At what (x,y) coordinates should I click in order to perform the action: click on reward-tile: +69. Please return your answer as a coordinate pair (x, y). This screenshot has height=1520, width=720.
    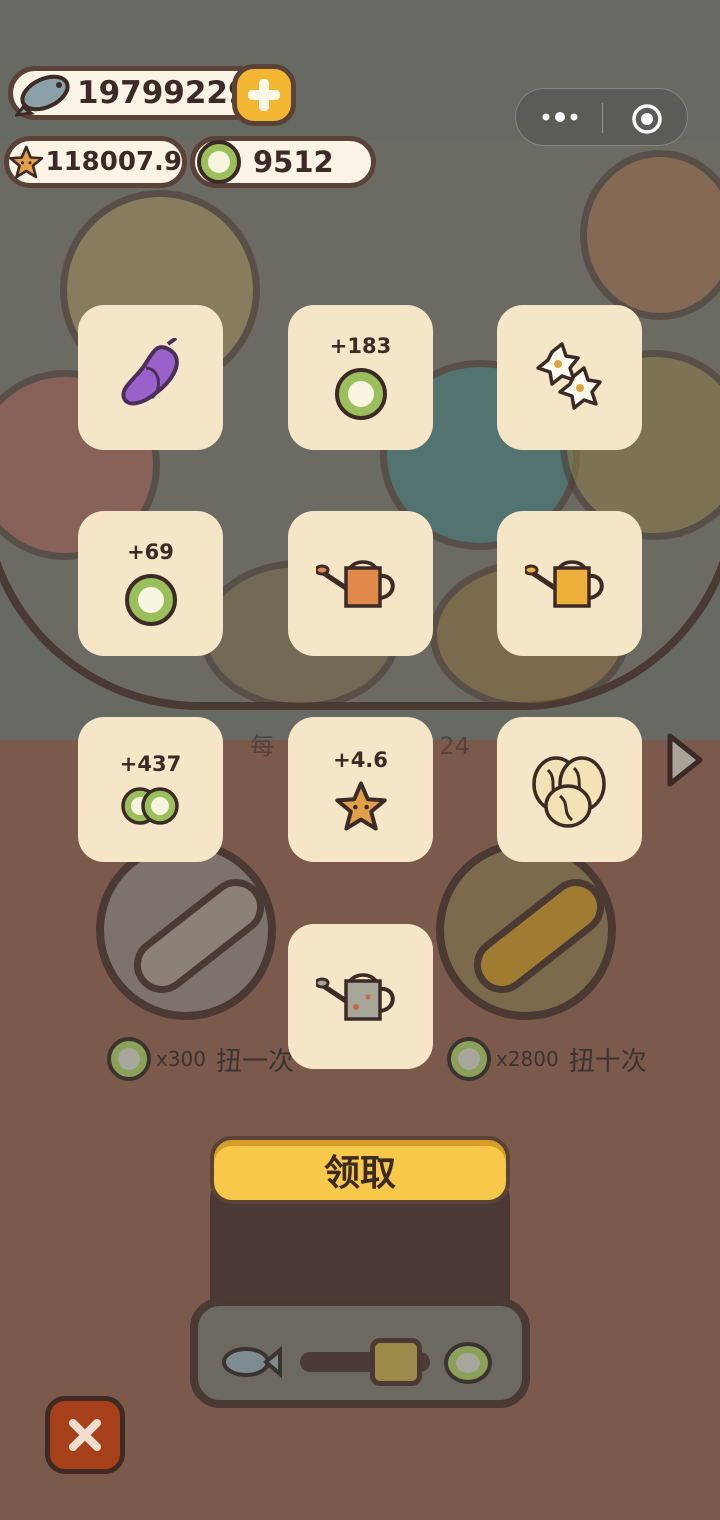
    Looking at the image, I should click on (150, 583).